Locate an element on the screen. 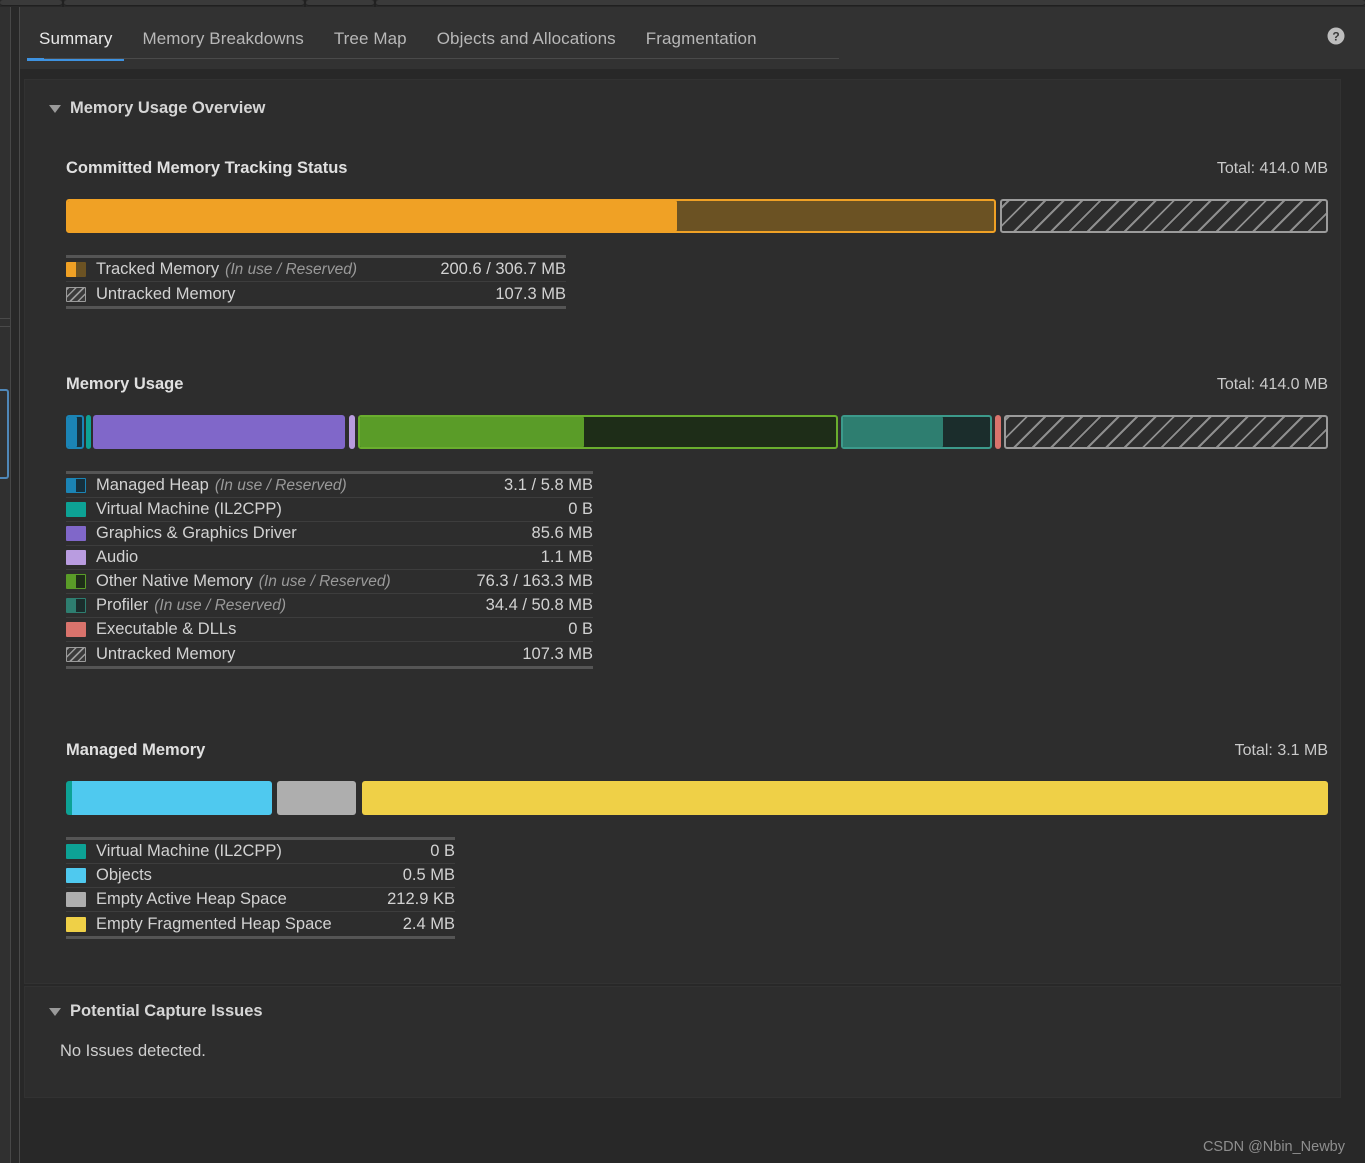  legend-value-untracked-memory: 107.3 MB is located at coordinates (530, 293).